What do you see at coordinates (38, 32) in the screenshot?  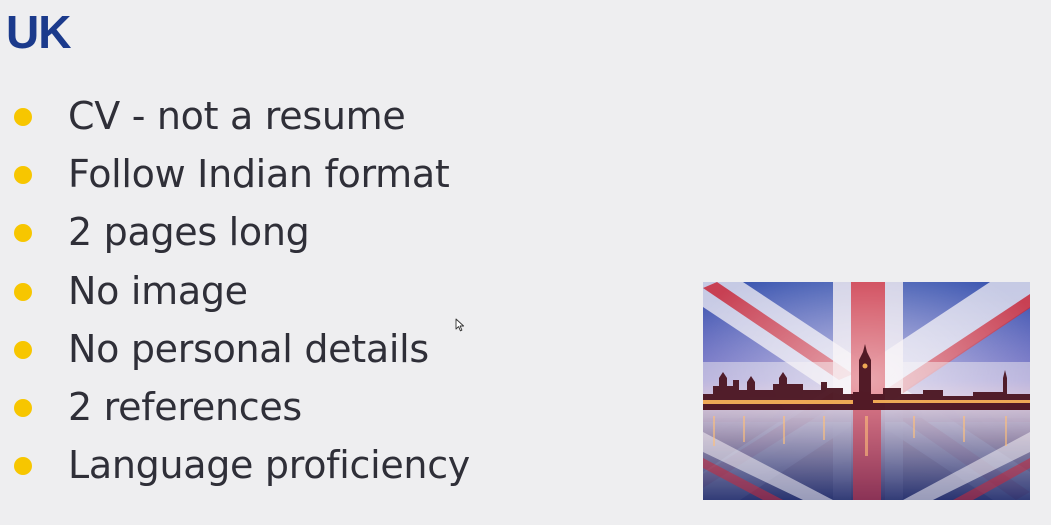 I see `slide-title: UK` at bounding box center [38, 32].